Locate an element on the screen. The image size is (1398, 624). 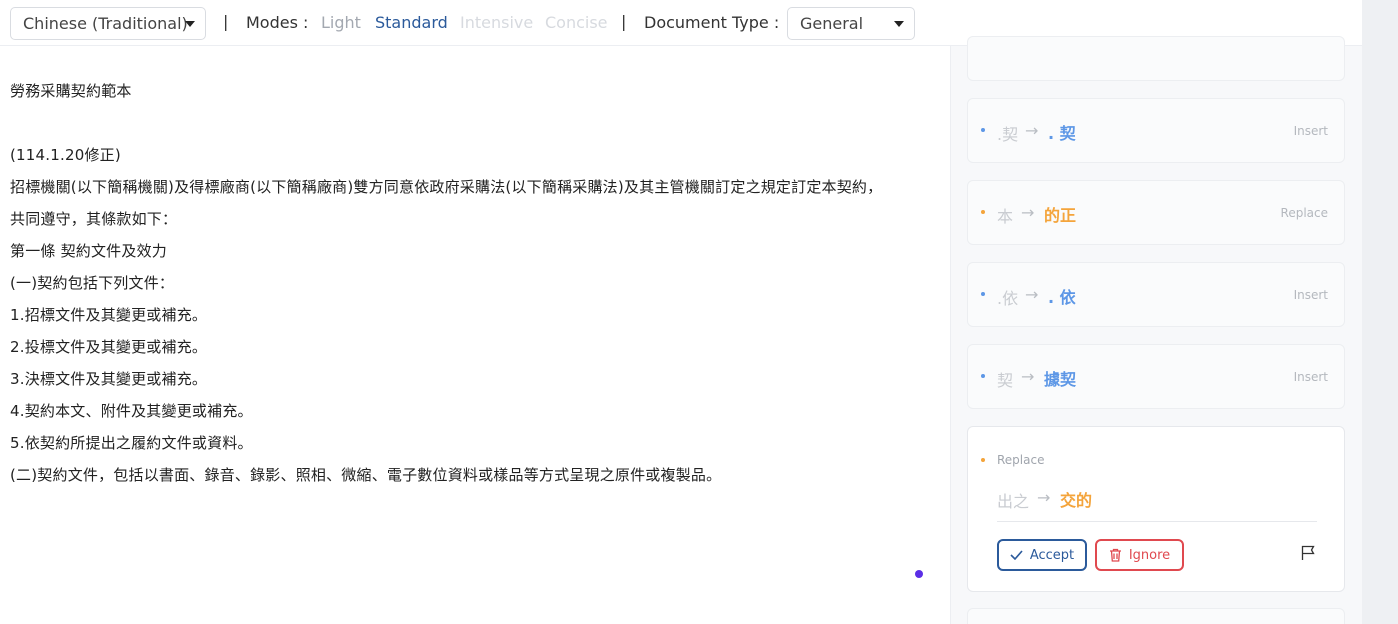
document-line: 第一條 契約文件及效力 is located at coordinates (88, 251).